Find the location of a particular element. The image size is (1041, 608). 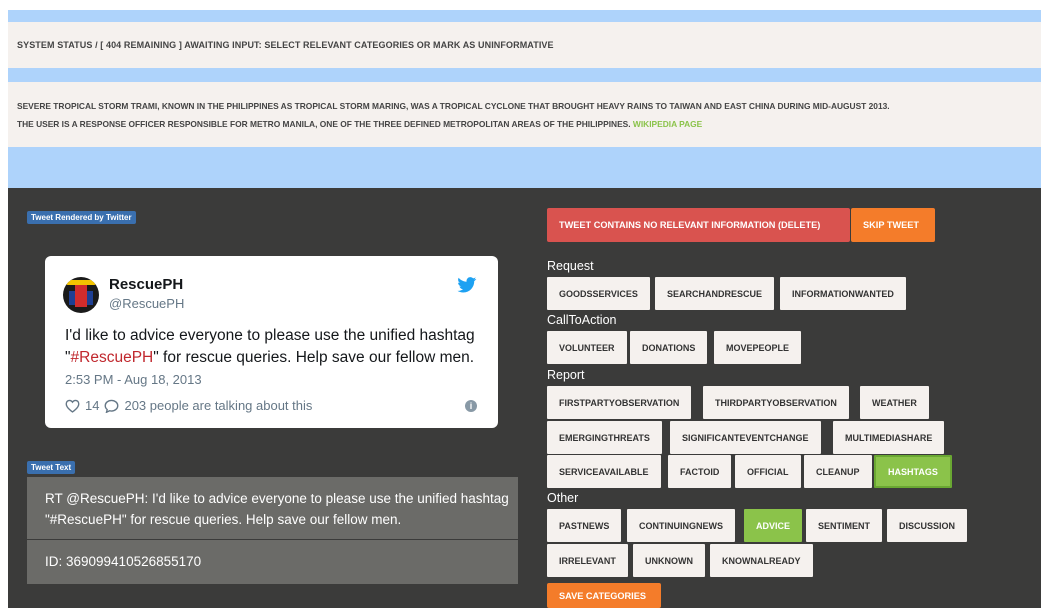

wikipedia-link: WIKIPEDIA PAGE is located at coordinates (667, 124).